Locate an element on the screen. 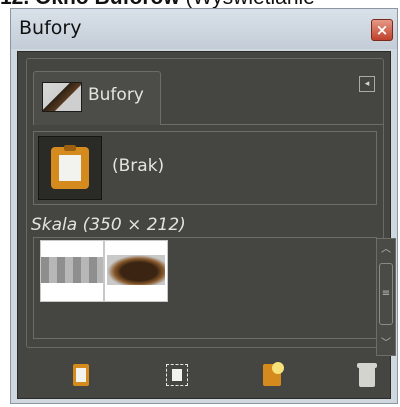 This screenshot has width=400, height=407. tab-label: Bufory is located at coordinates (116, 95).